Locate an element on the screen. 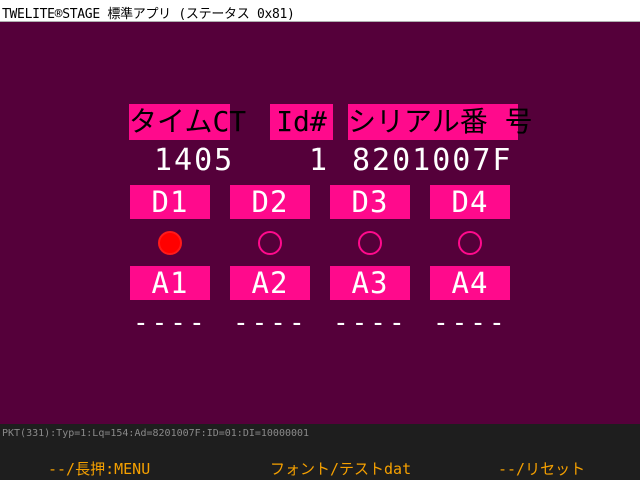 This screenshot has height=480, width=640. serial-header: シリアル番 号 is located at coordinates (440, 122).